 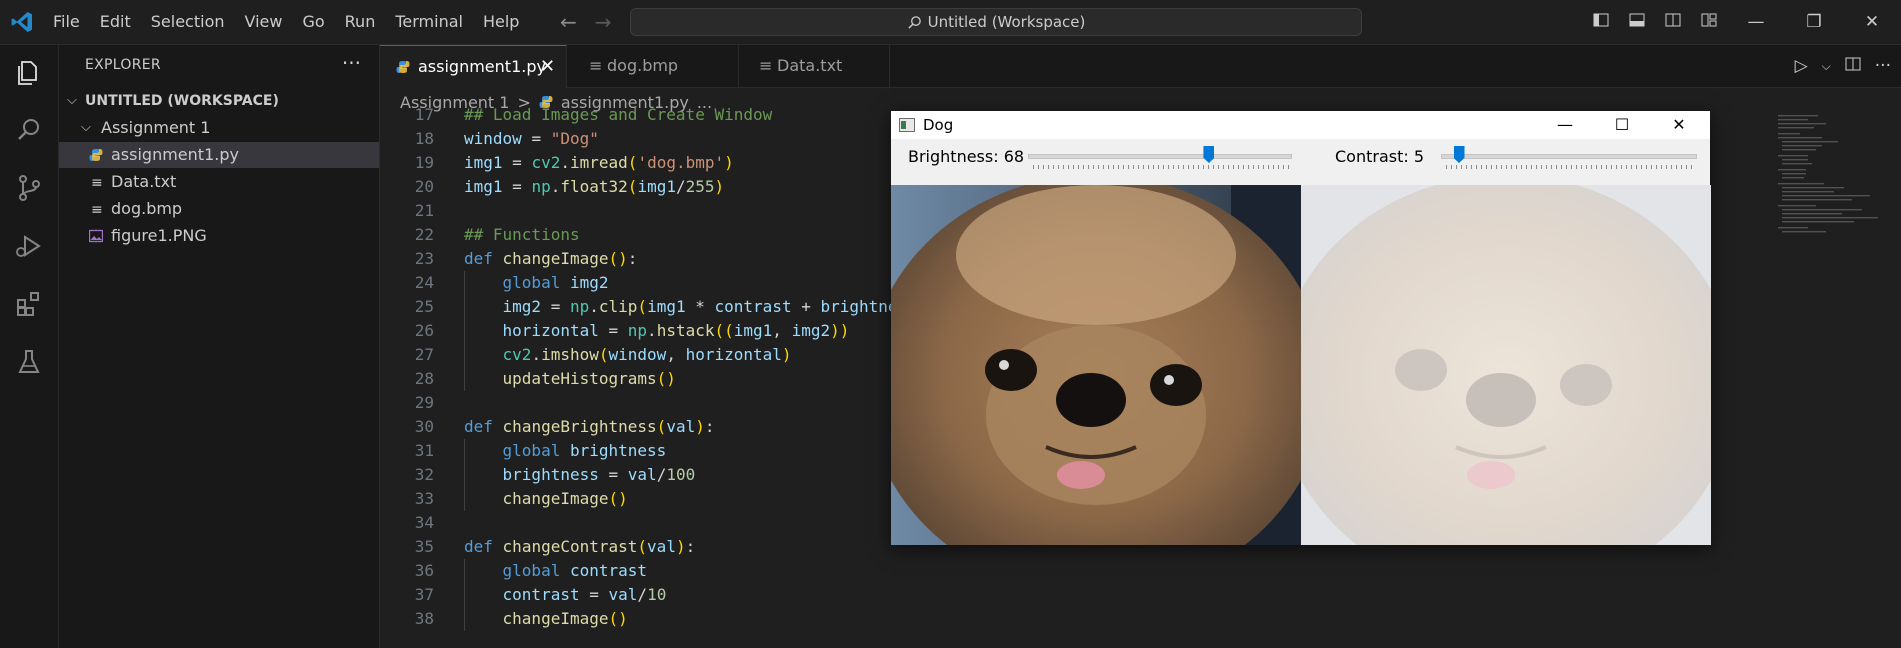 I want to click on workspace-label: UNTITLED (WORKSPACE), so click(x=182, y=101).